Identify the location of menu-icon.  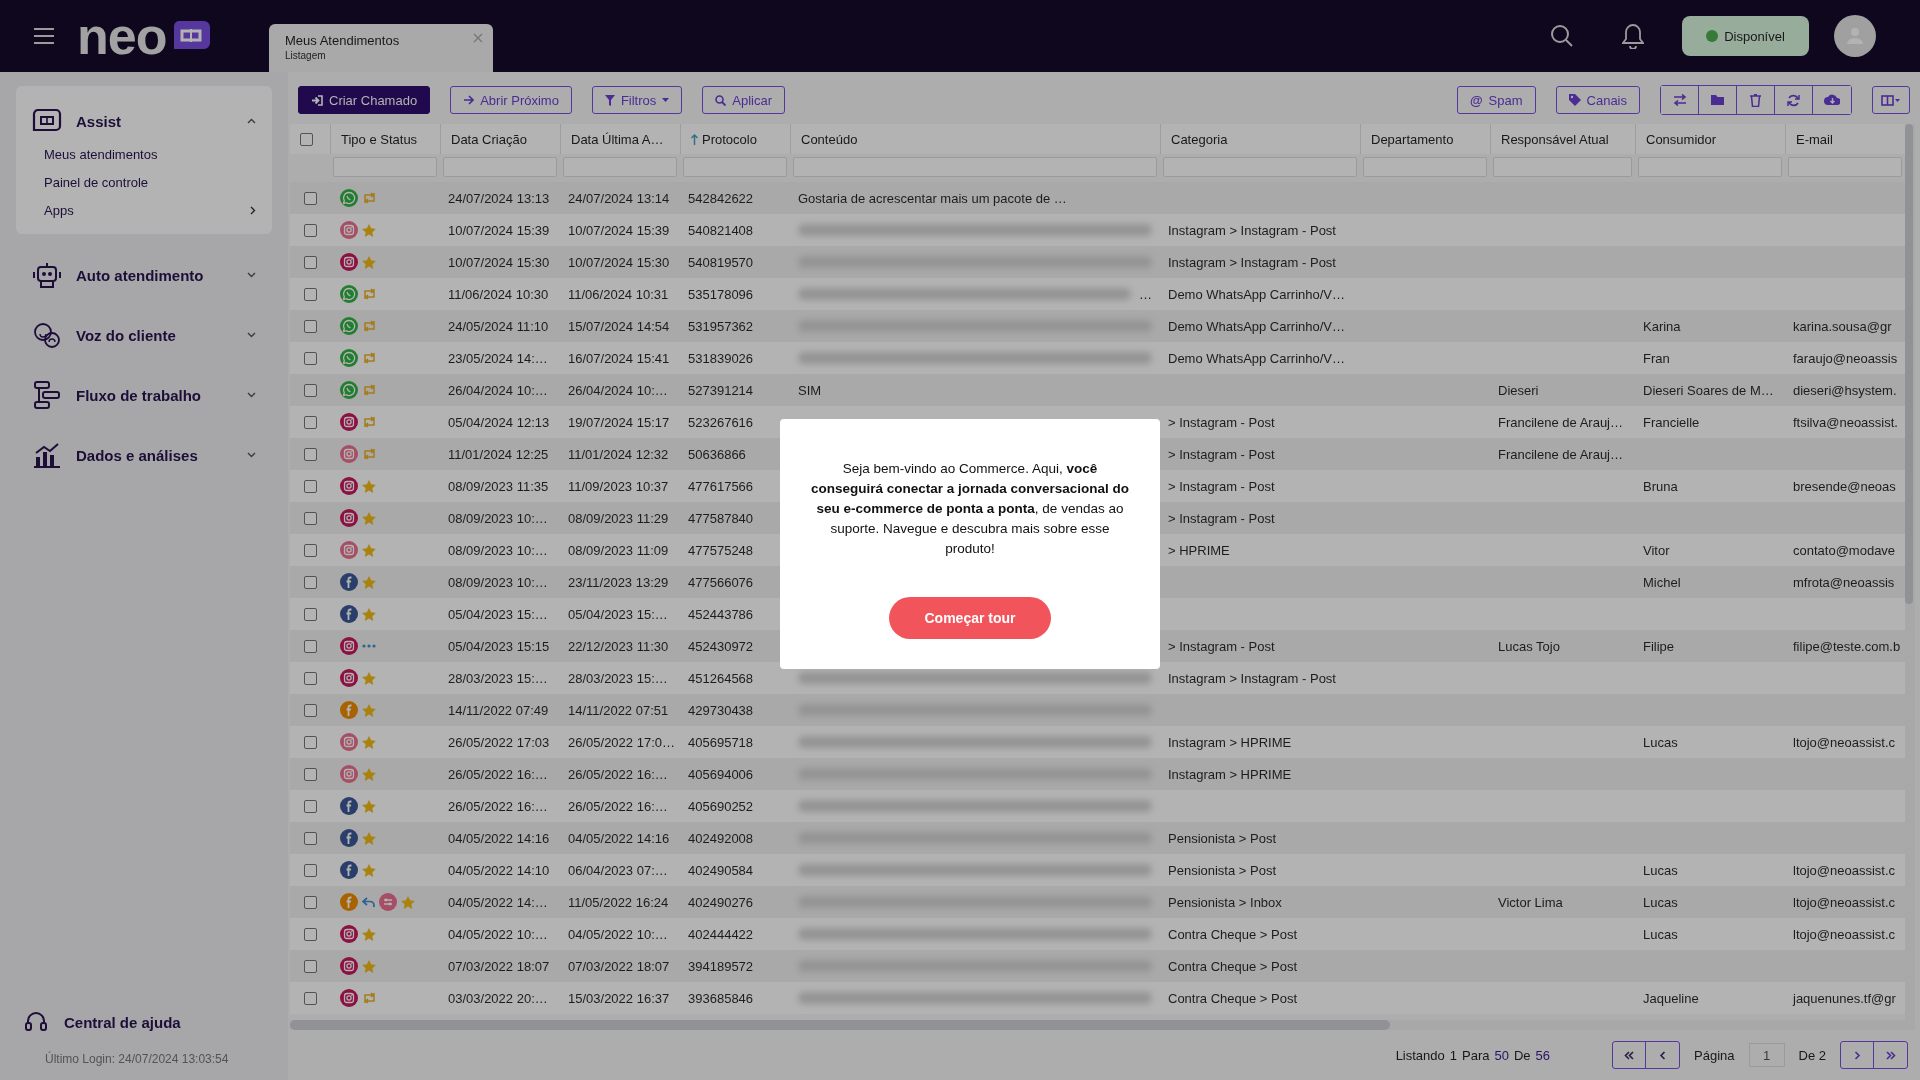
(44, 36).